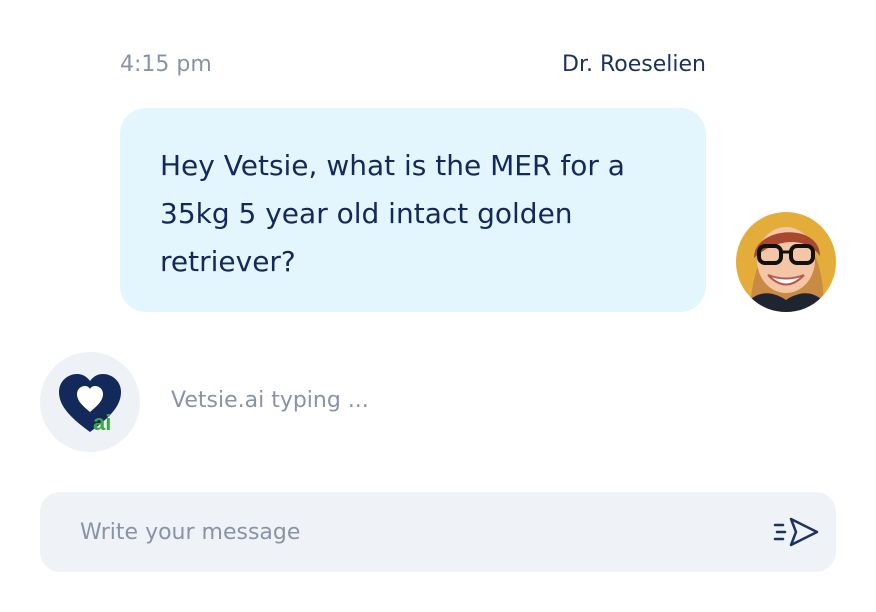 The height and width of the screenshot is (612, 876). Describe the element at coordinates (634, 64) in the screenshot. I see `message-sender-name: Dr. Roeselien` at that location.